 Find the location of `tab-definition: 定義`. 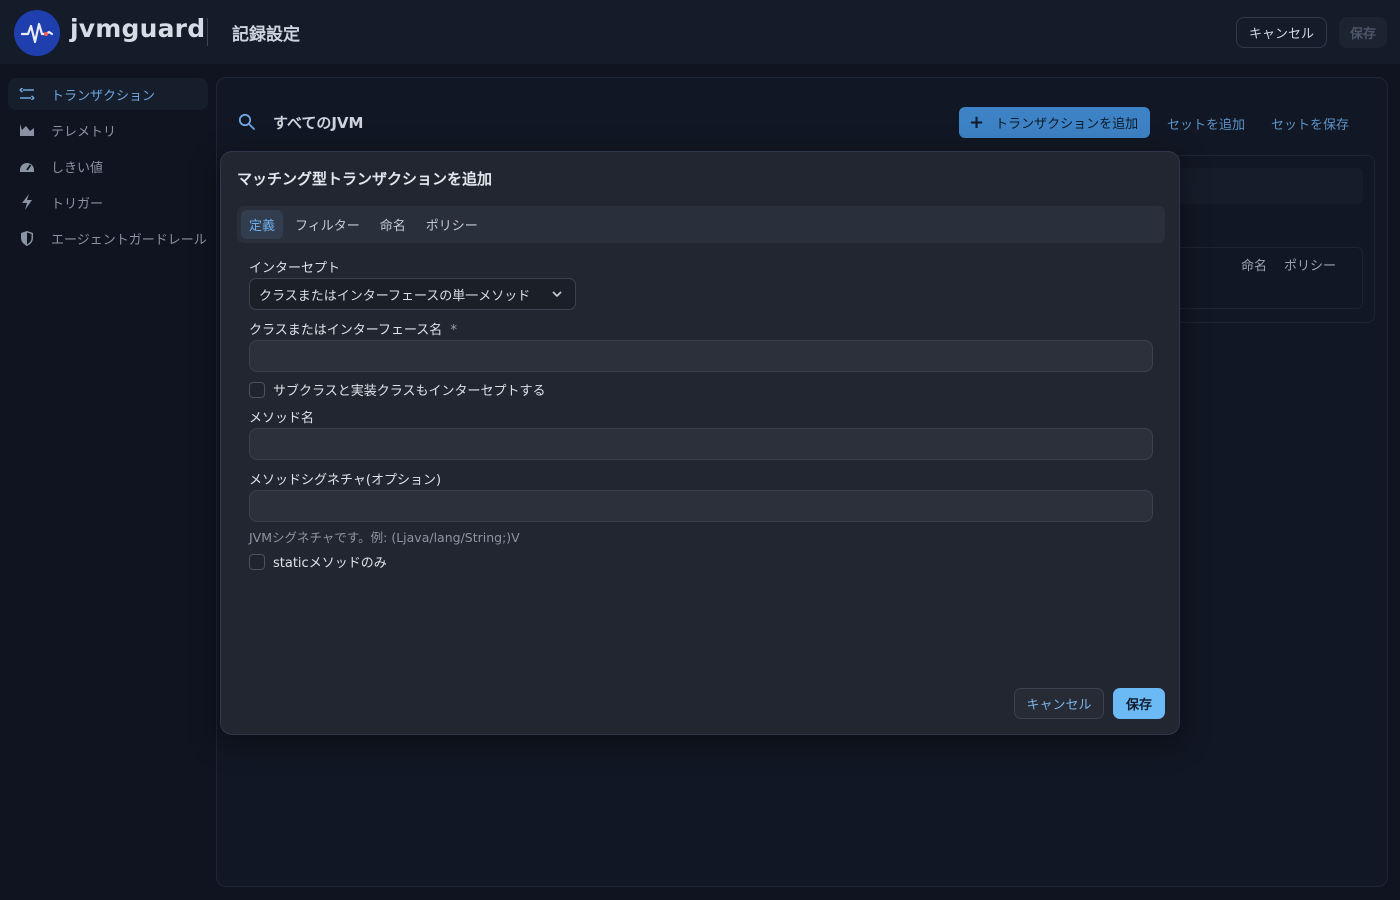

tab-definition: 定義 is located at coordinates (262, 224).